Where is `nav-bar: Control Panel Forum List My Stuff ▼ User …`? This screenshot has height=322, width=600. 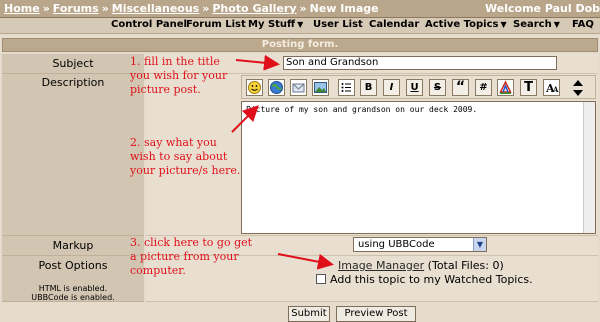
nav-bar: Control Panel Forum List My Stuff ▼ User … is located at coordinates (300, 26).